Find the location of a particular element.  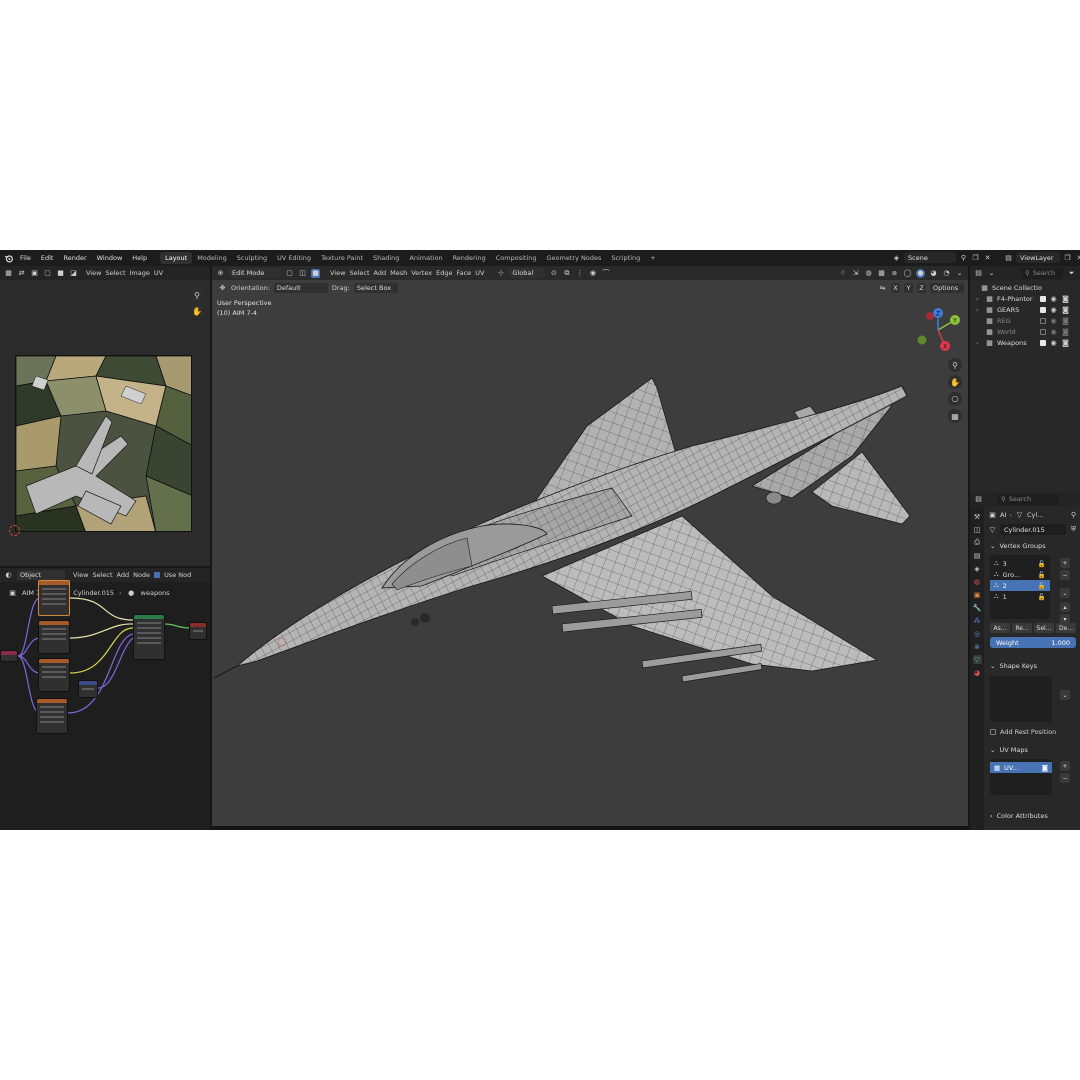

tab-compositing: Compositing is located at coordinates (516, 258).